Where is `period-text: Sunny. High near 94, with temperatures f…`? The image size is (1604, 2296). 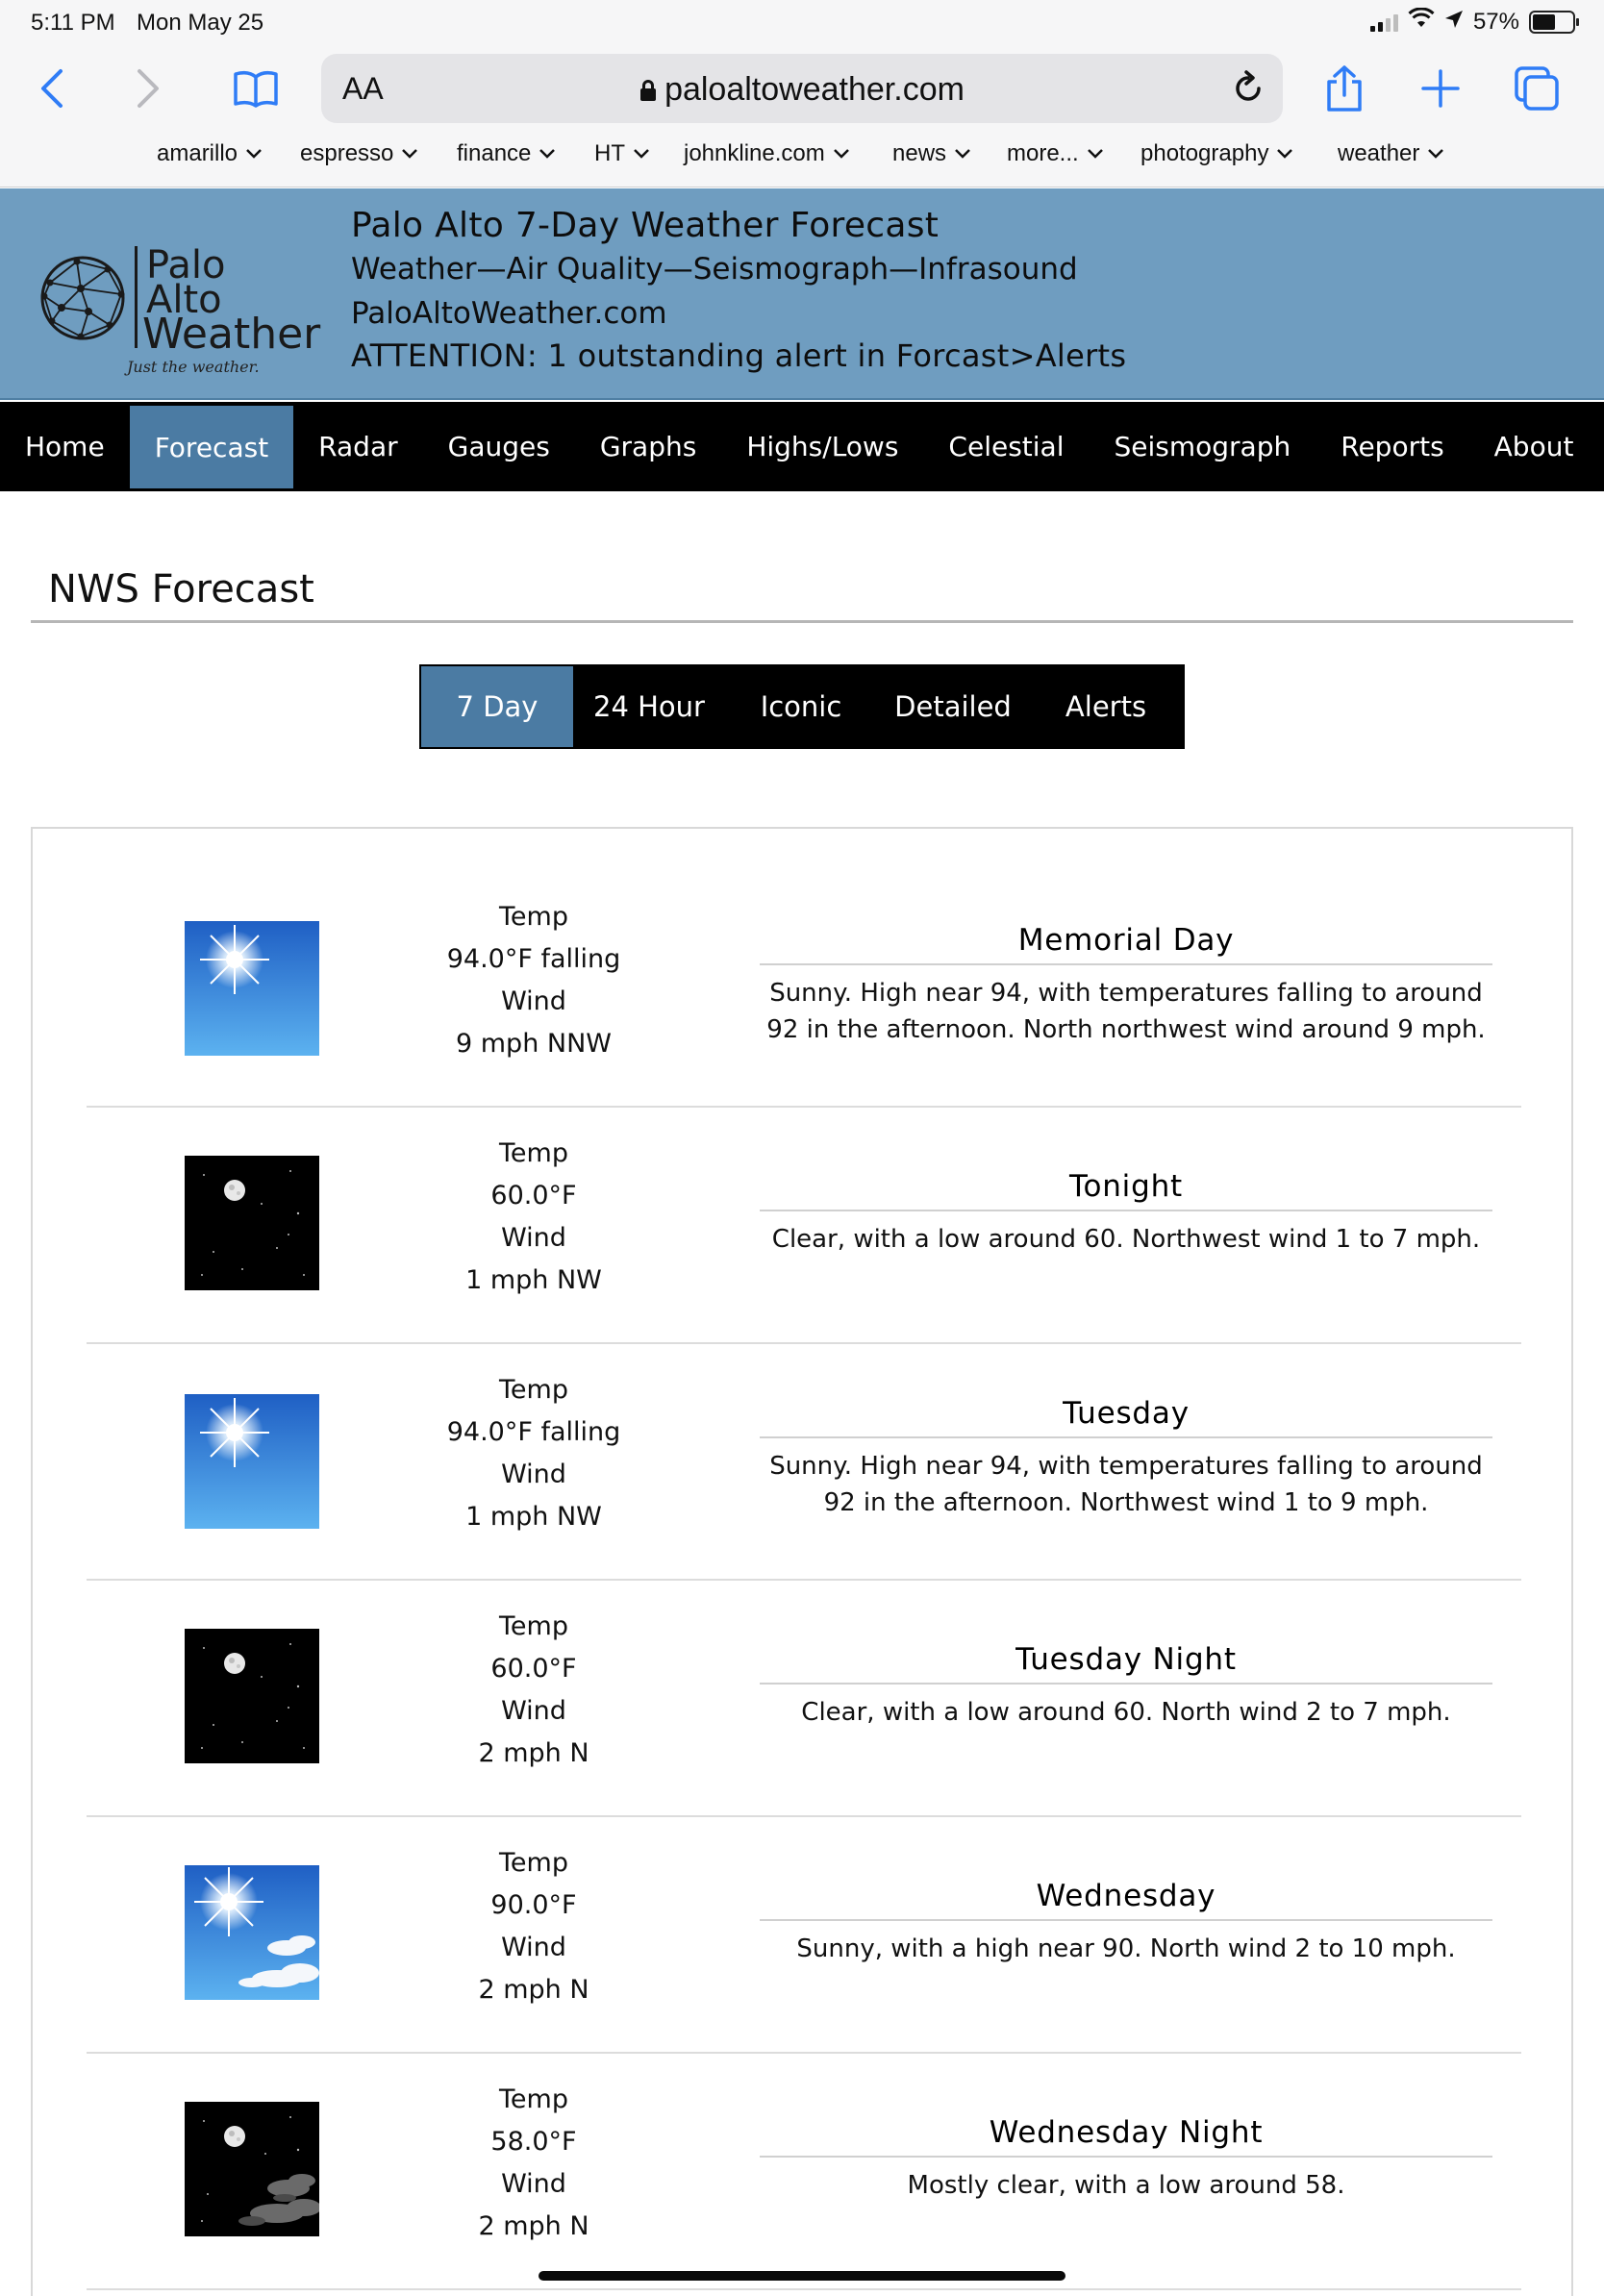
period-text: Sunny. High near 94, with temperatures f… is located at coordinates (1126, 1011).